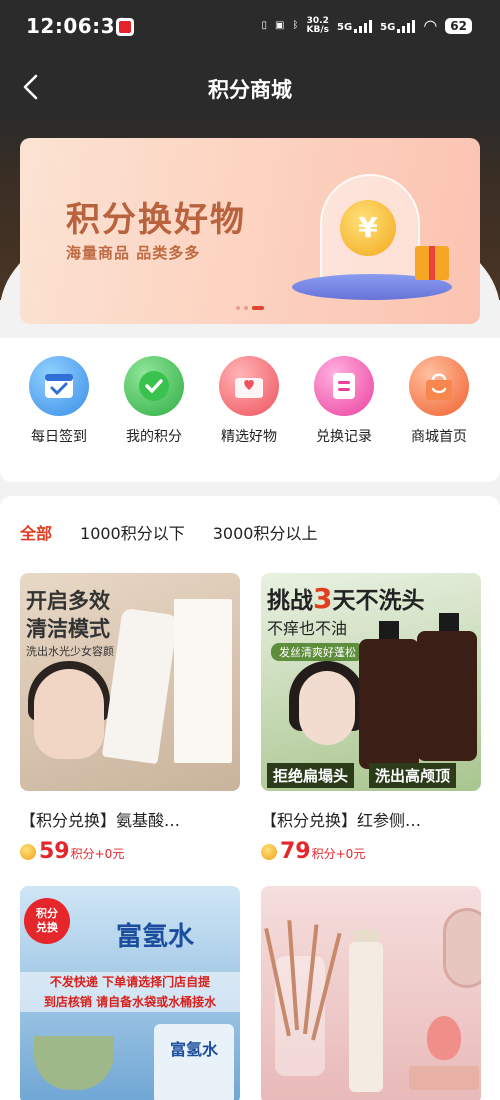 The width and height of the screenshot is (500, 1100). What do you see at coordinates (156, 220) in the screenshot?
I see `banner-title: 积分换好物` at bounding box center [156, 220].